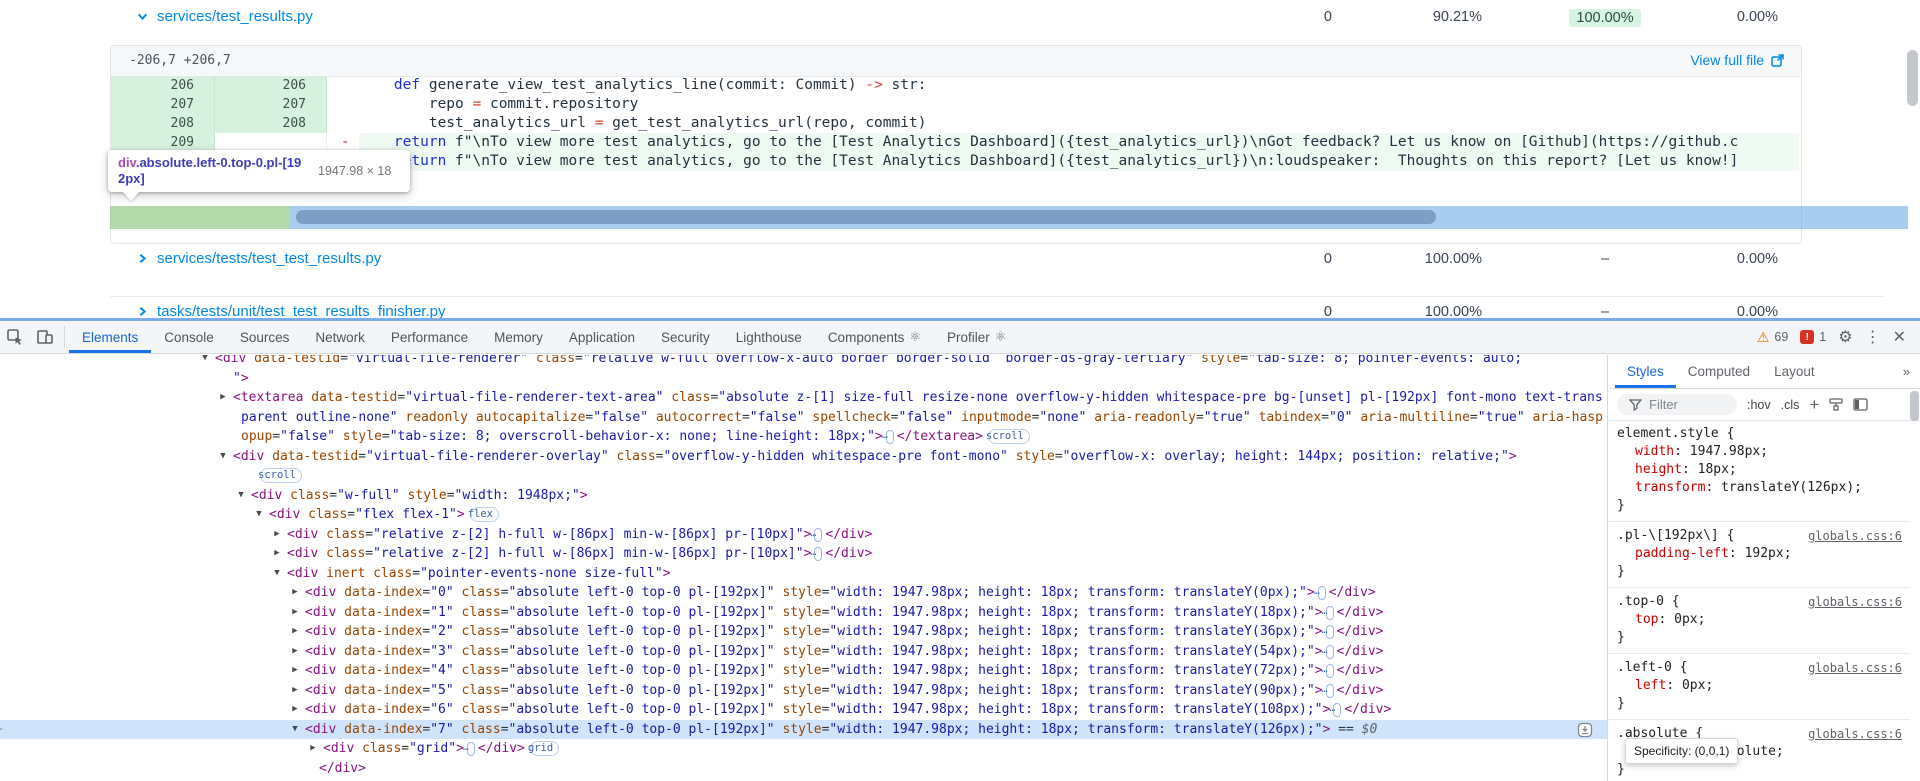 This screenshot has width=1920, height=781. What do you see at coordinates (1677, 404) in the screenshot?
I see `styles-filter-input: Filter` at bounding box center [1677, 404].